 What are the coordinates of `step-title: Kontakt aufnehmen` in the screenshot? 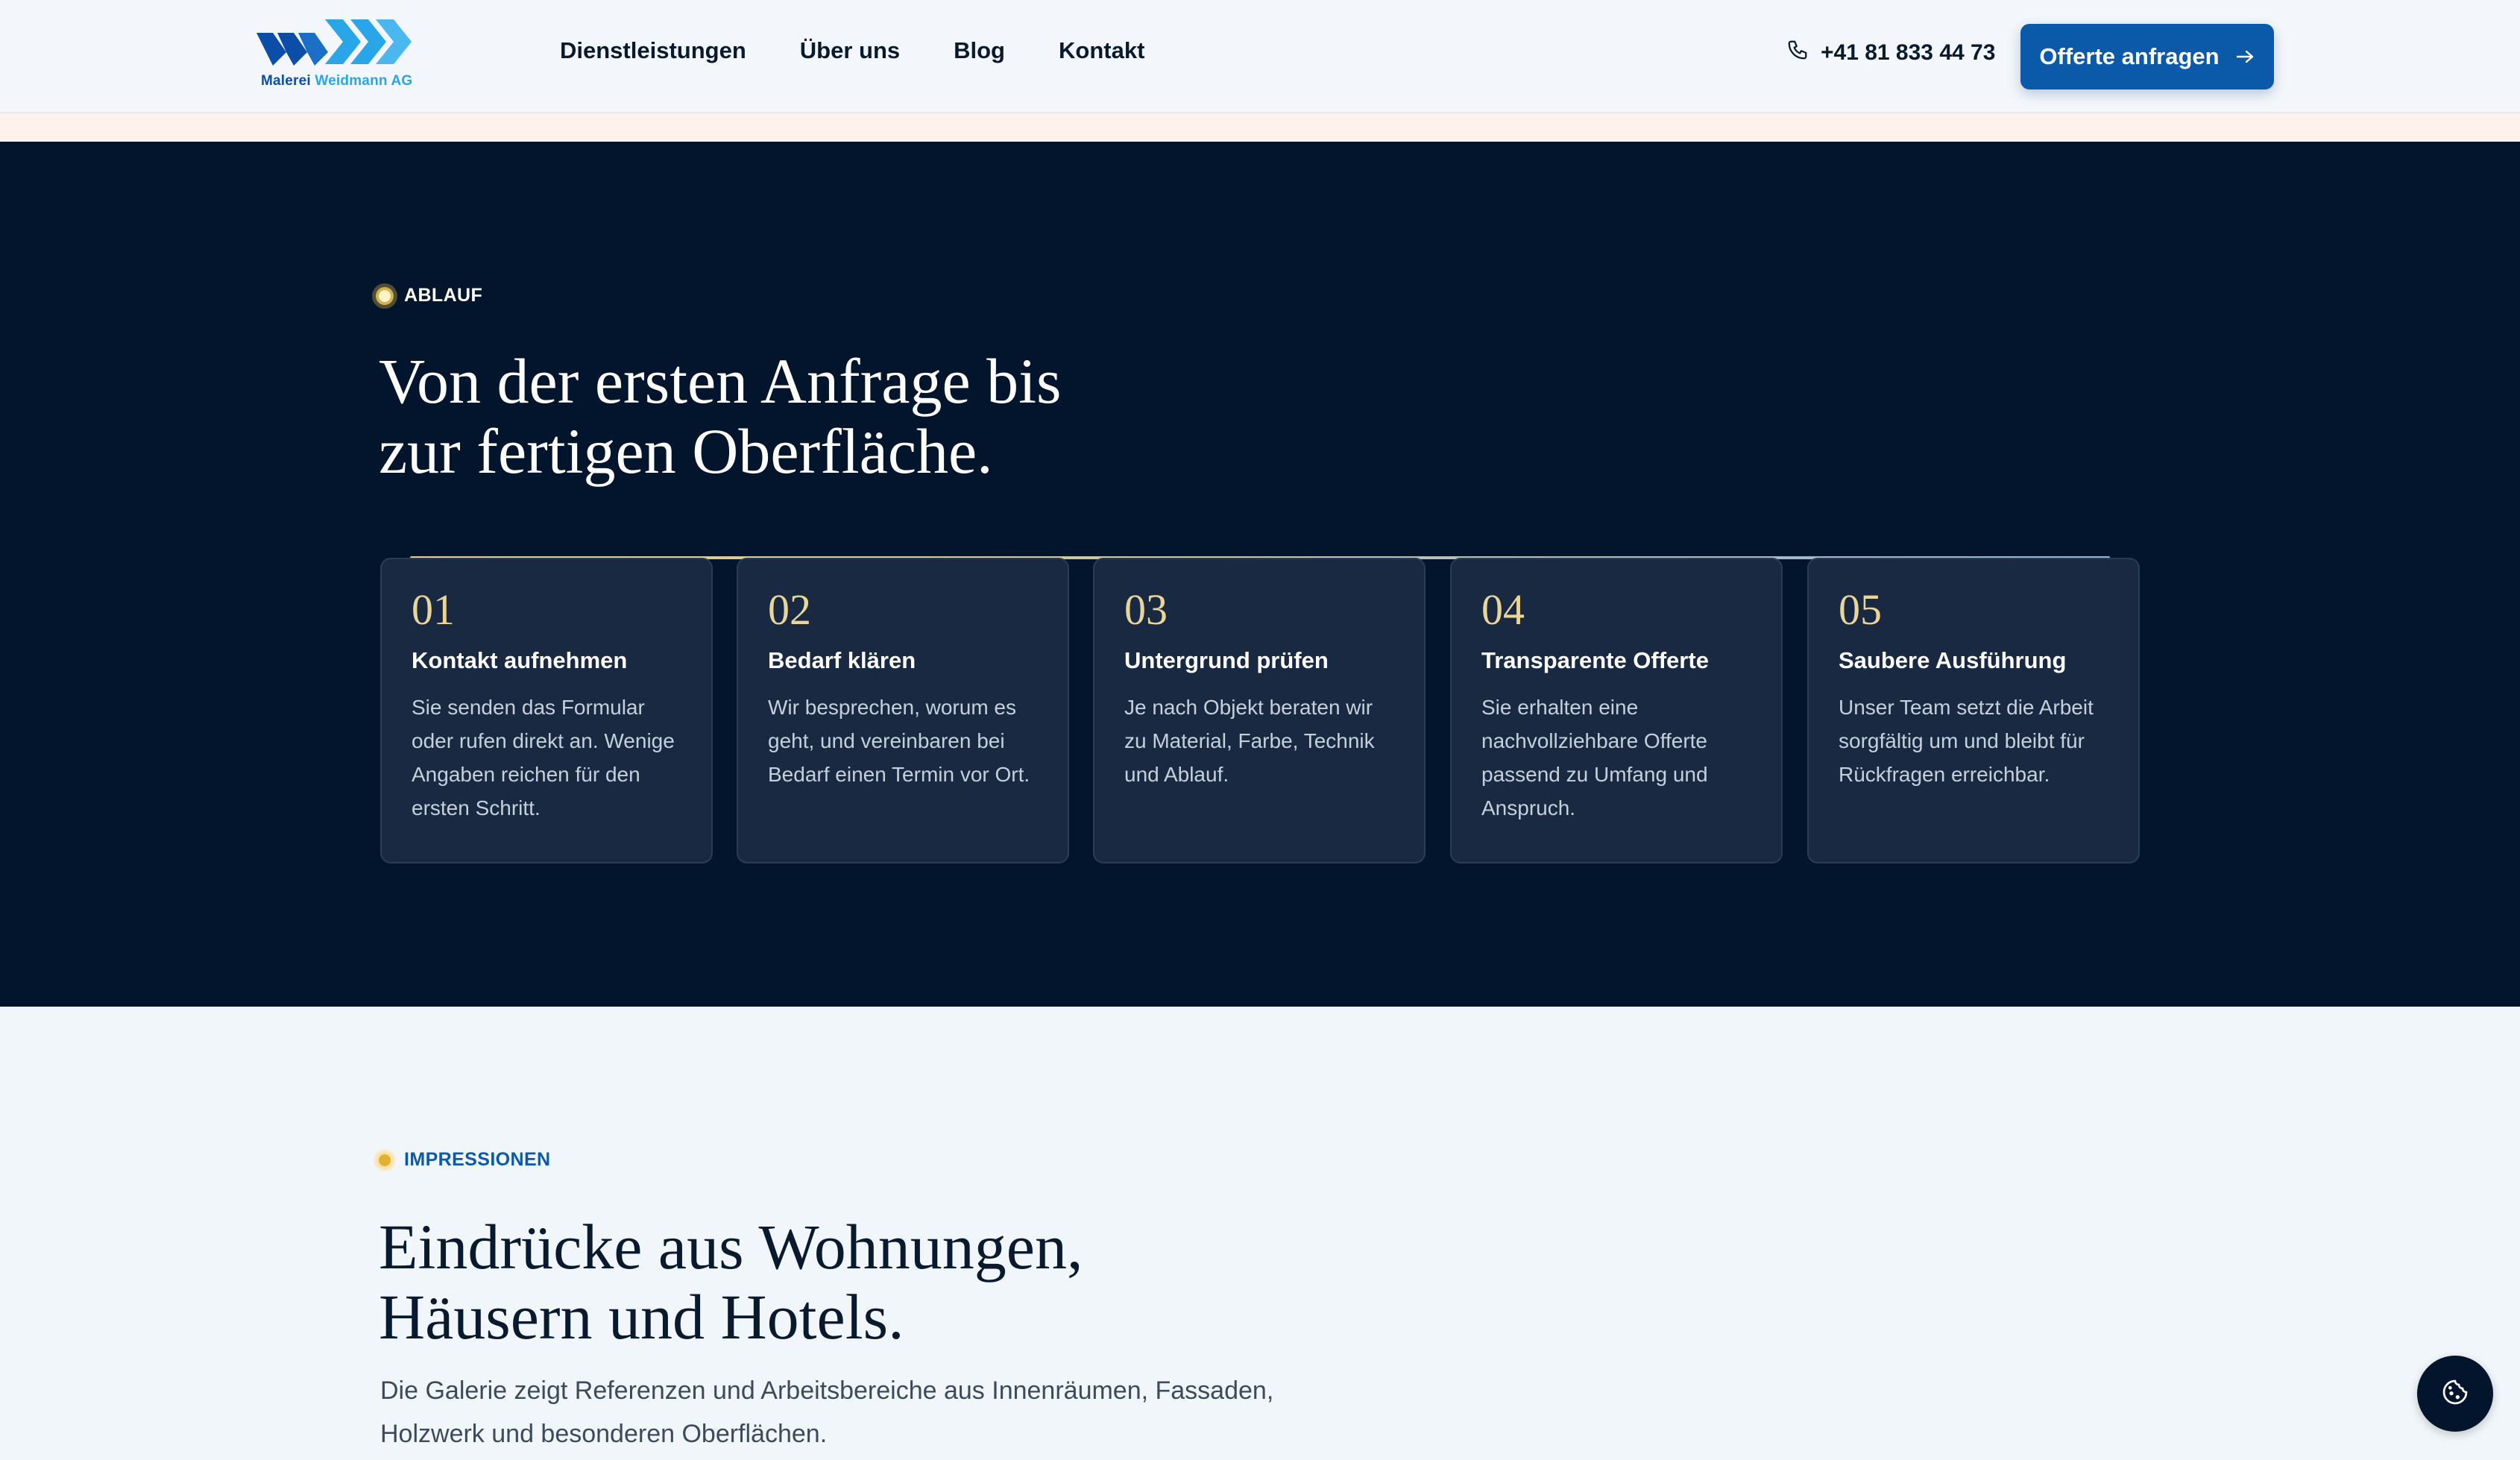 It's located at (520, 660).